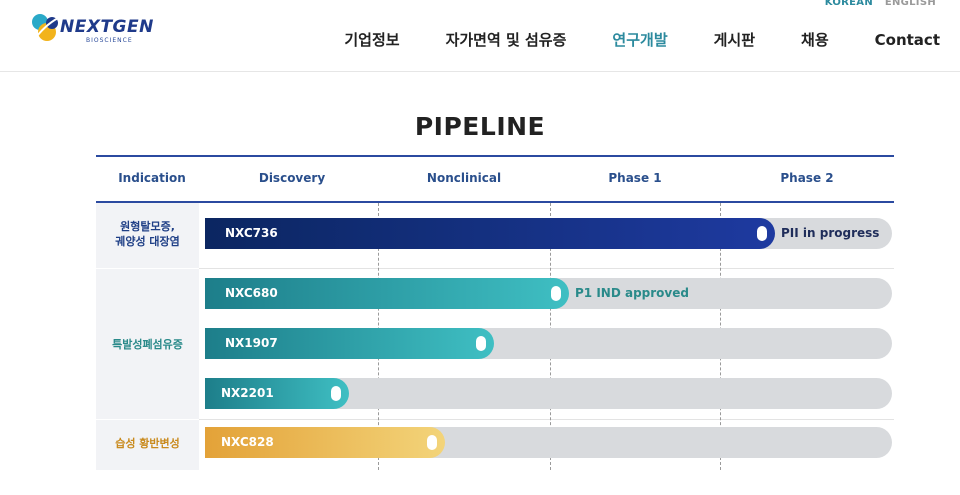  I want to click on nav-item-contact: Contact, so click(907, 40).